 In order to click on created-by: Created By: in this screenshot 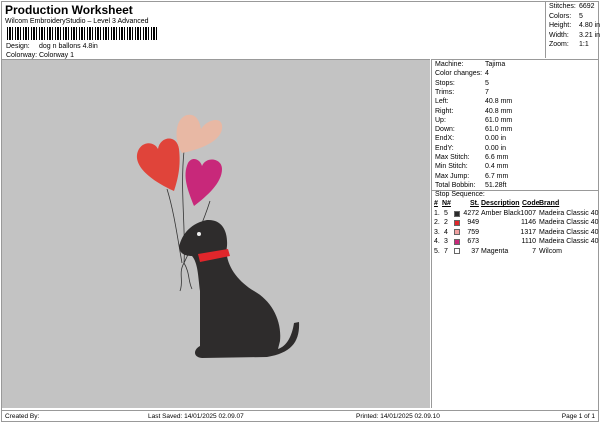, I will do `click(22, 416)`.